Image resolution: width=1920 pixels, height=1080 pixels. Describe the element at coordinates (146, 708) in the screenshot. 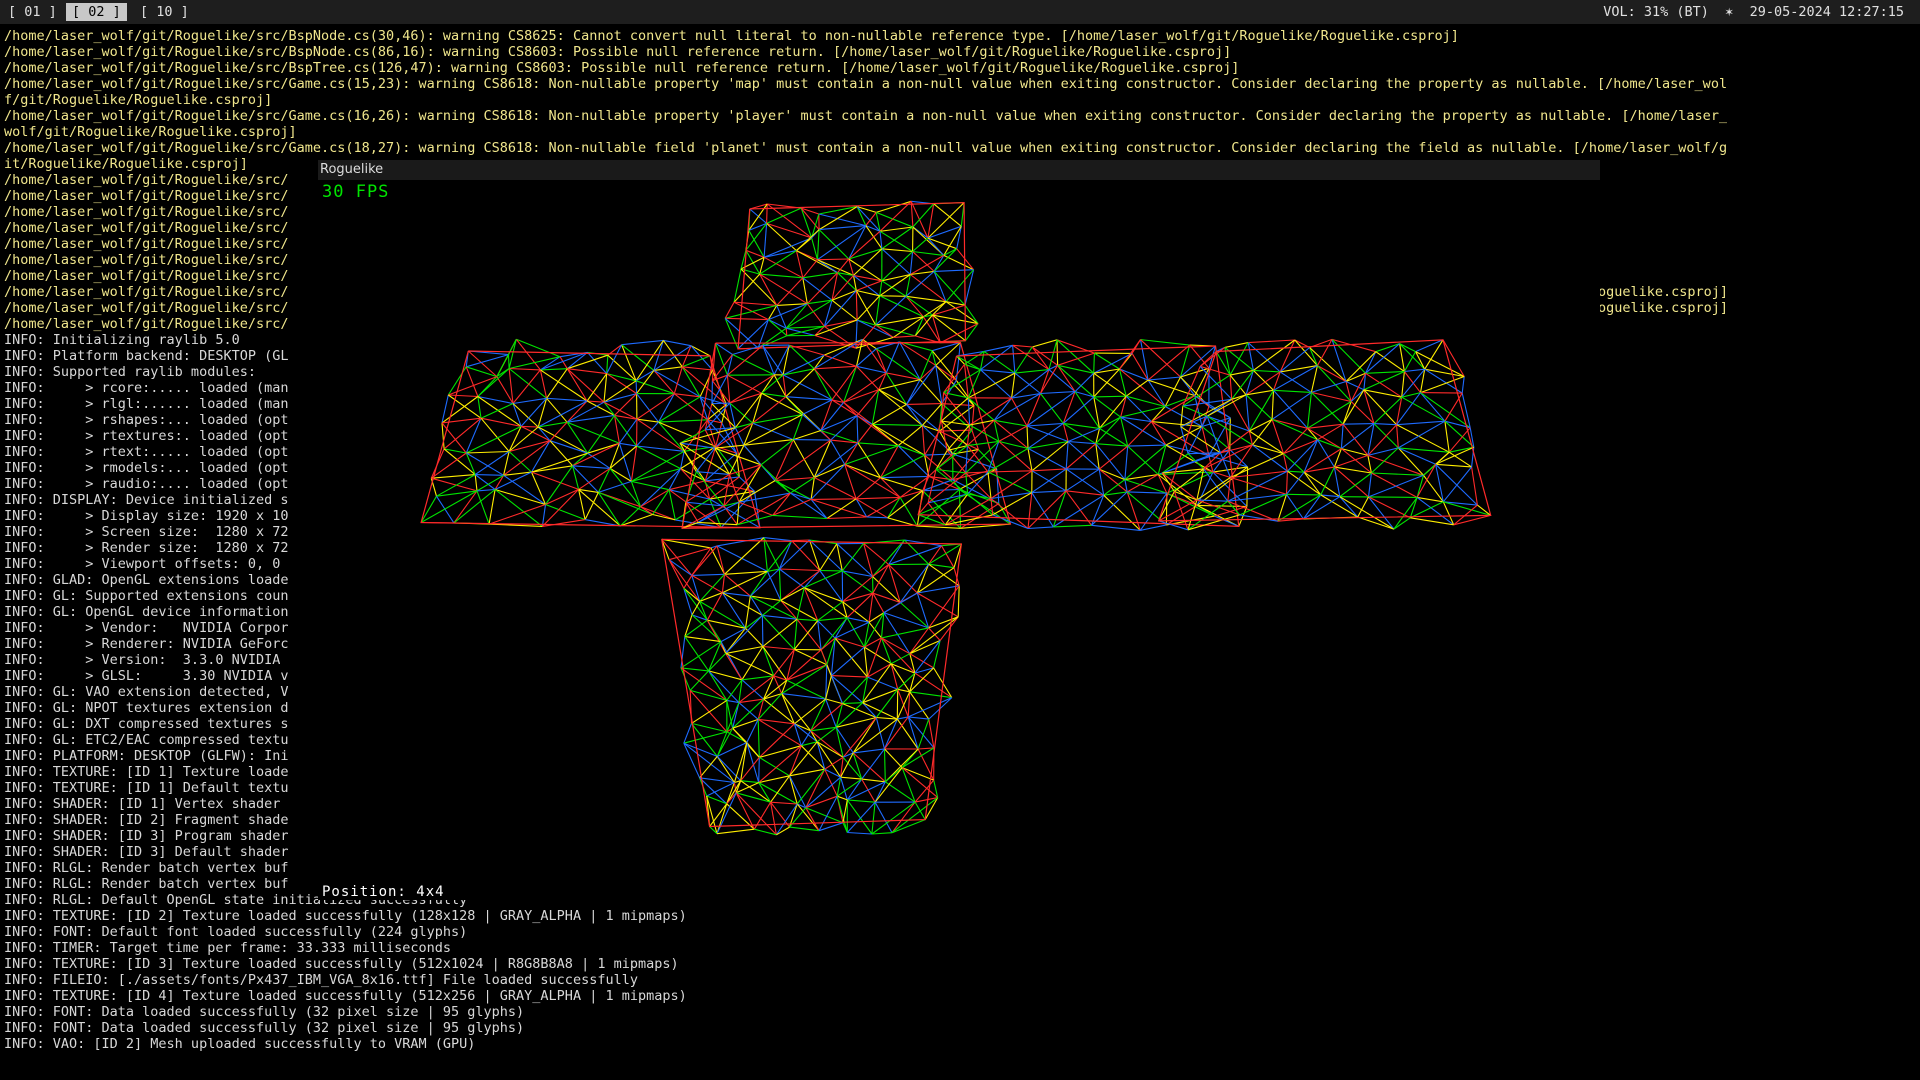

I see `terminal-info-line: INFO: GL: NPOT textures extension d` at that location.